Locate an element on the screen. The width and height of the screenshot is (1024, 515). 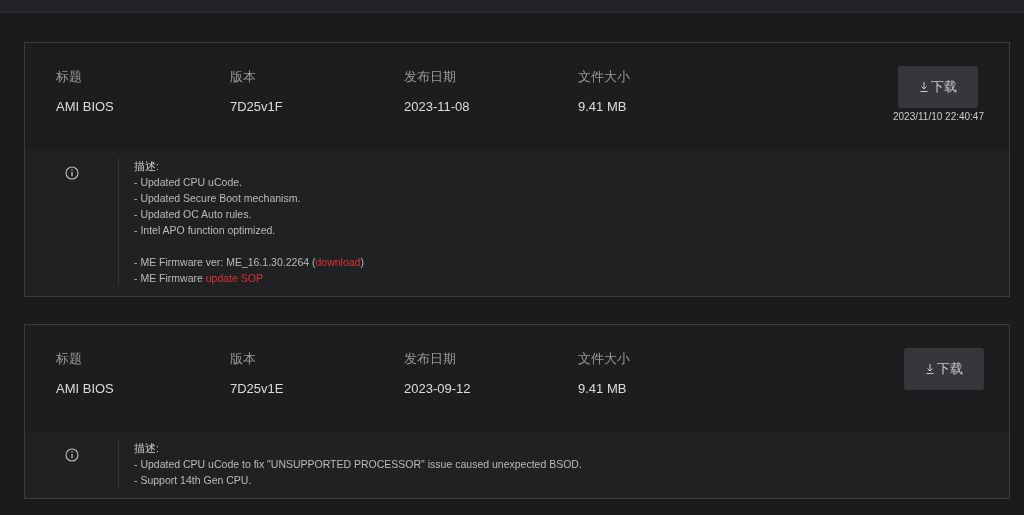
description-line: - Intel APO function optimized. is located at coordinates (205, 230).